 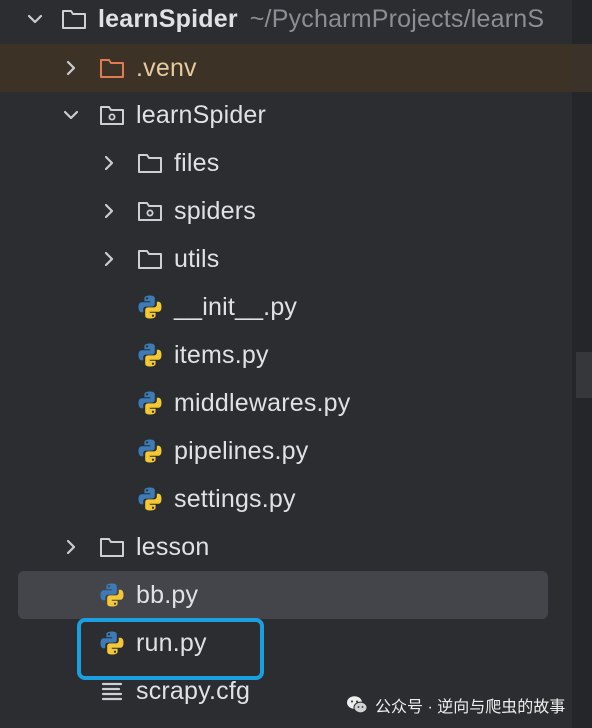 I want to click on tree-item-label: lesson, so click(x=173, y=546).